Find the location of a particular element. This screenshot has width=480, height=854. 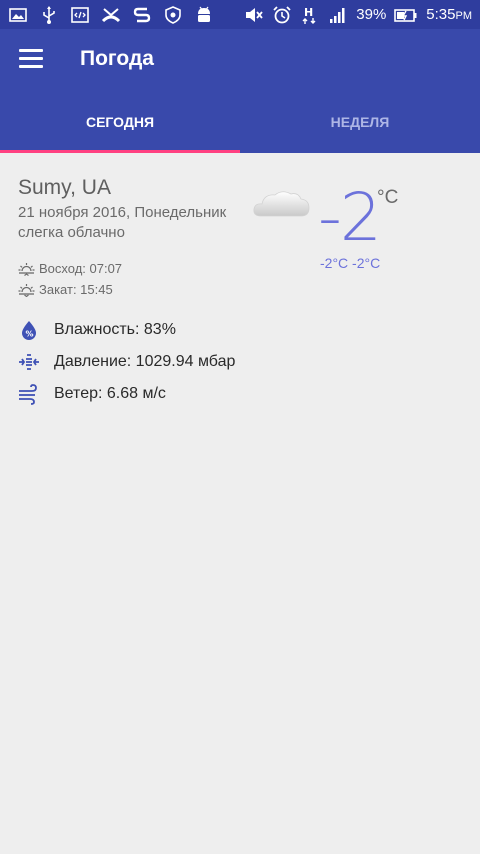

alarm-icon is located at coordinates (282, 15).